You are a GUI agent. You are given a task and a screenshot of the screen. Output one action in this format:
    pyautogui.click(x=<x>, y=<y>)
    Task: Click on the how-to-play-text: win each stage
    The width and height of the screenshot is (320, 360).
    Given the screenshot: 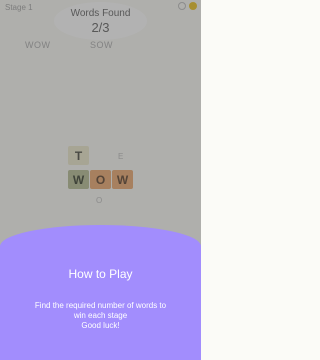 What is the action you would take?
    pyautogui.click(x=100, y=315)
    